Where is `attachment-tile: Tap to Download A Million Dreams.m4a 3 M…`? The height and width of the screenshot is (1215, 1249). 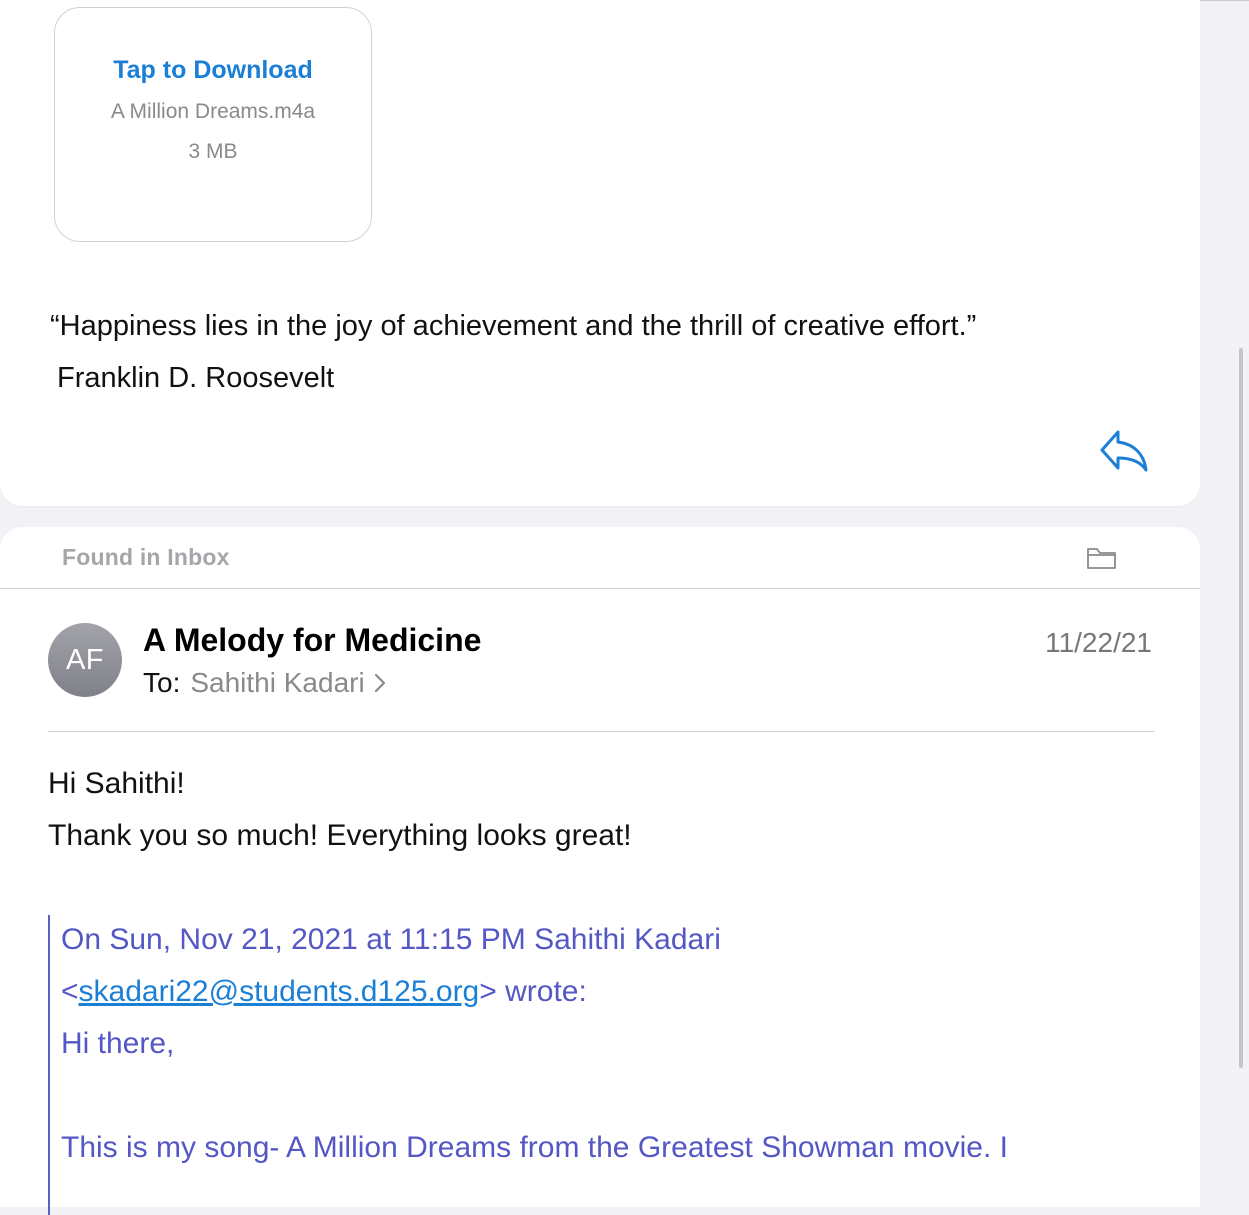 attachment-tile: Tap to Download A Million Dreams.m4a 3 M… is located at coordinates (213, 124).